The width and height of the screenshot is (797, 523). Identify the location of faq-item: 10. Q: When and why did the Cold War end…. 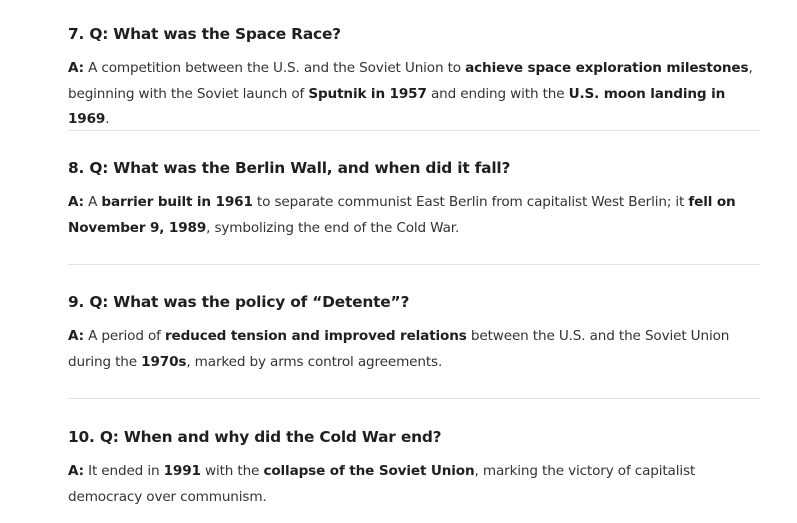
(414, 468).